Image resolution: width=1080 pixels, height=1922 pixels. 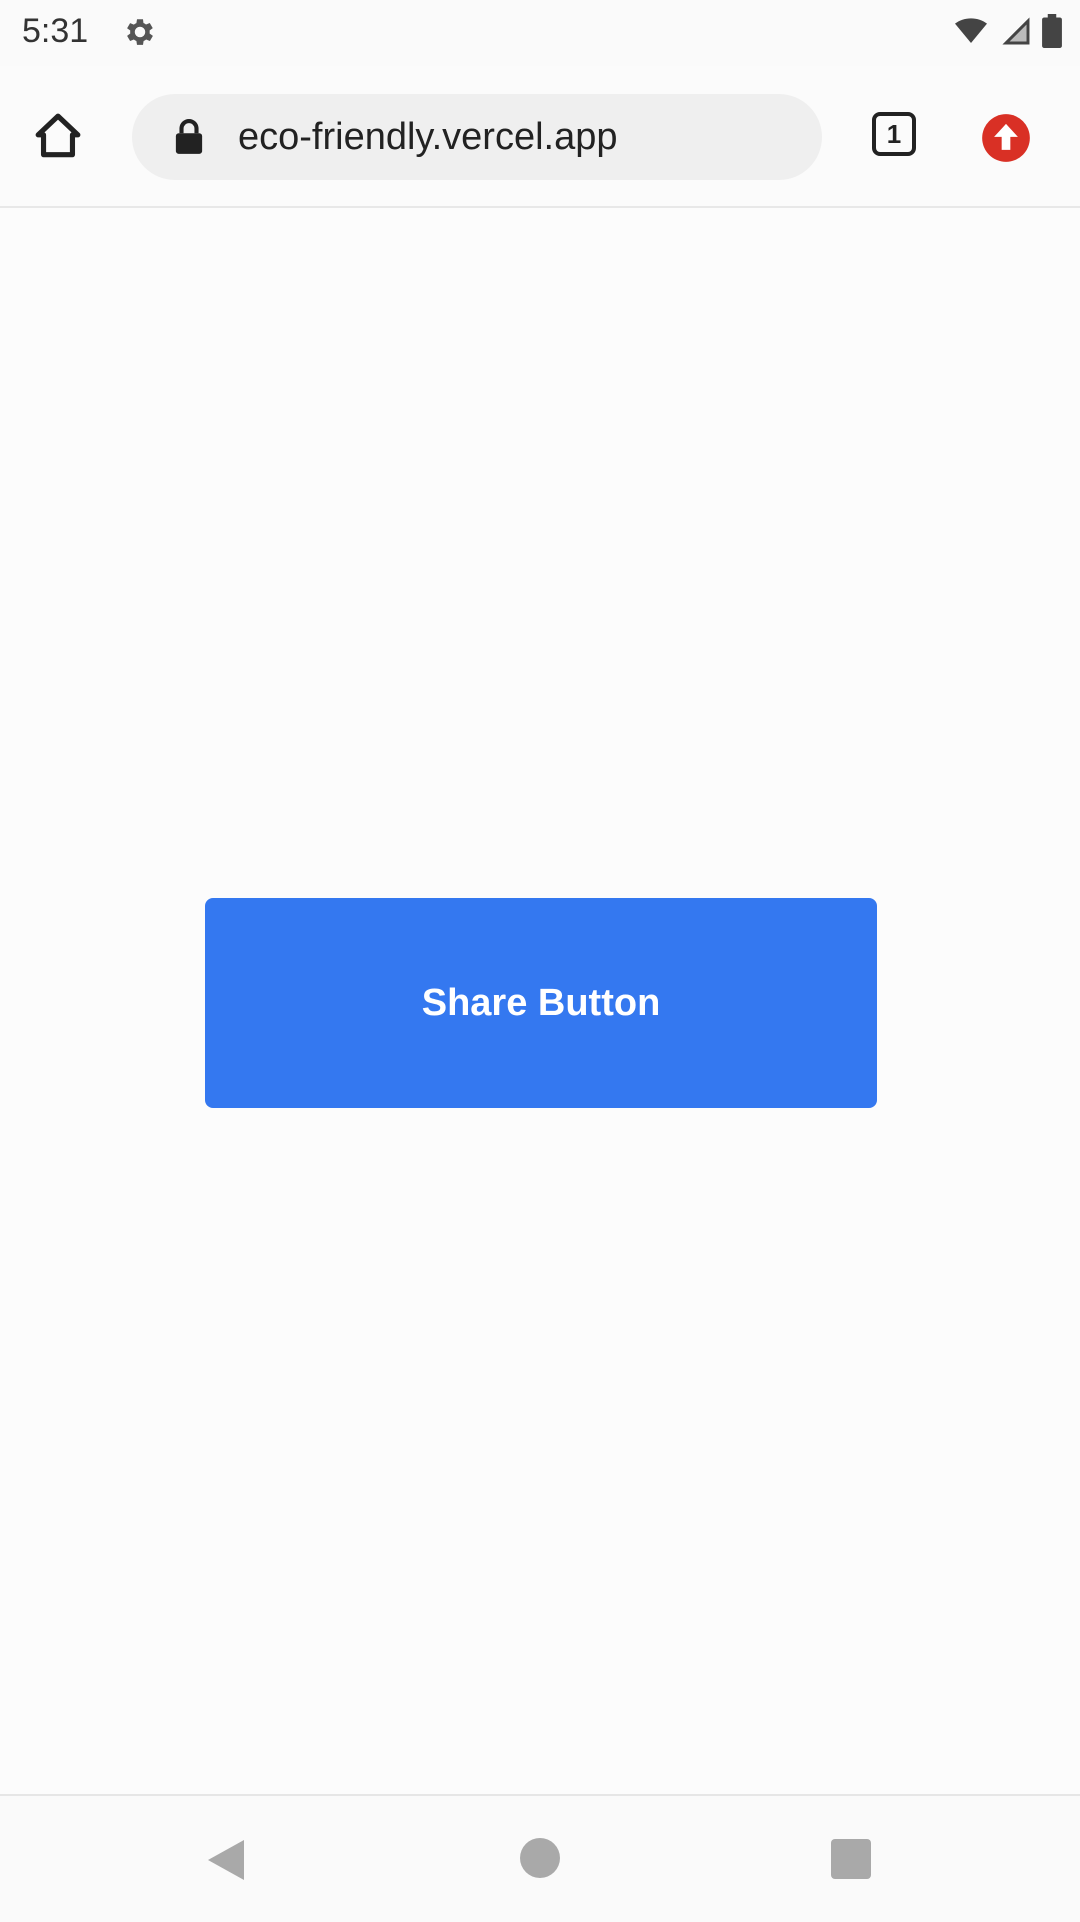 I want to click on address-bar: eco-friendly.vercel.app, so click(x=477, y=137).